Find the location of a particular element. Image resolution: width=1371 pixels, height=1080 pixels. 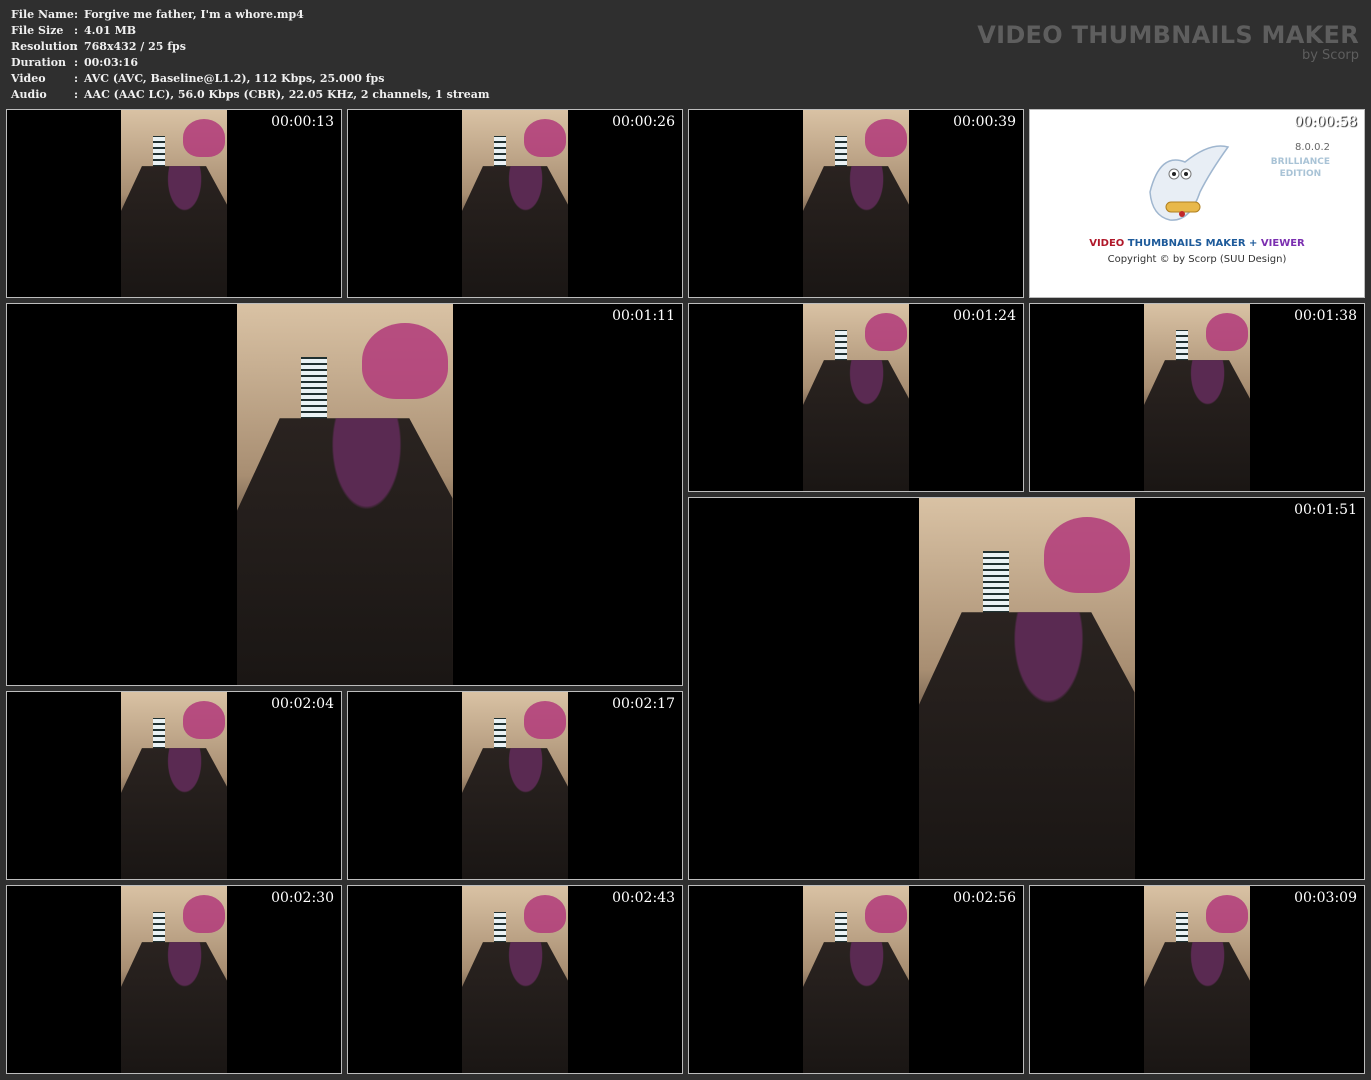

info-label: File Name is located at coordinates (42, 14).